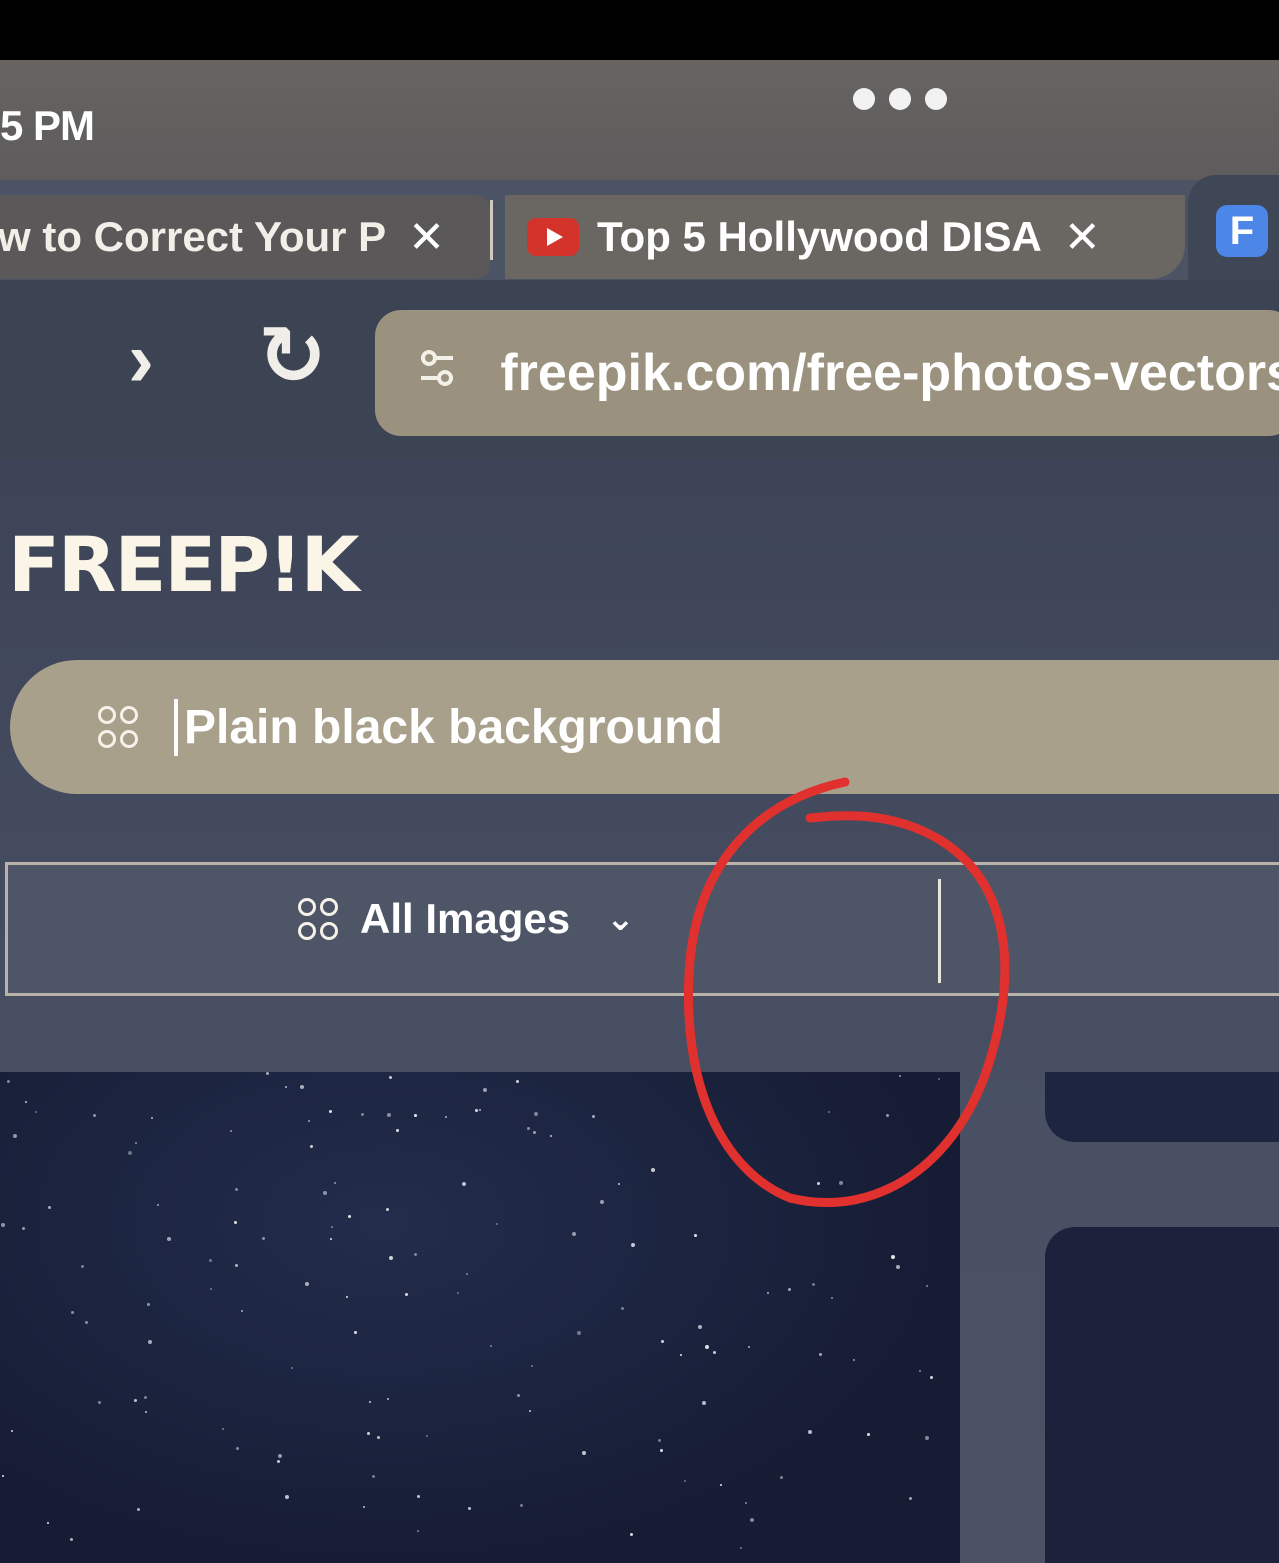 The width and height of the screenshot is (1279, 1563). I want to click on tab-correct-your: w to Correct Your P ✕, so click(245, 237).